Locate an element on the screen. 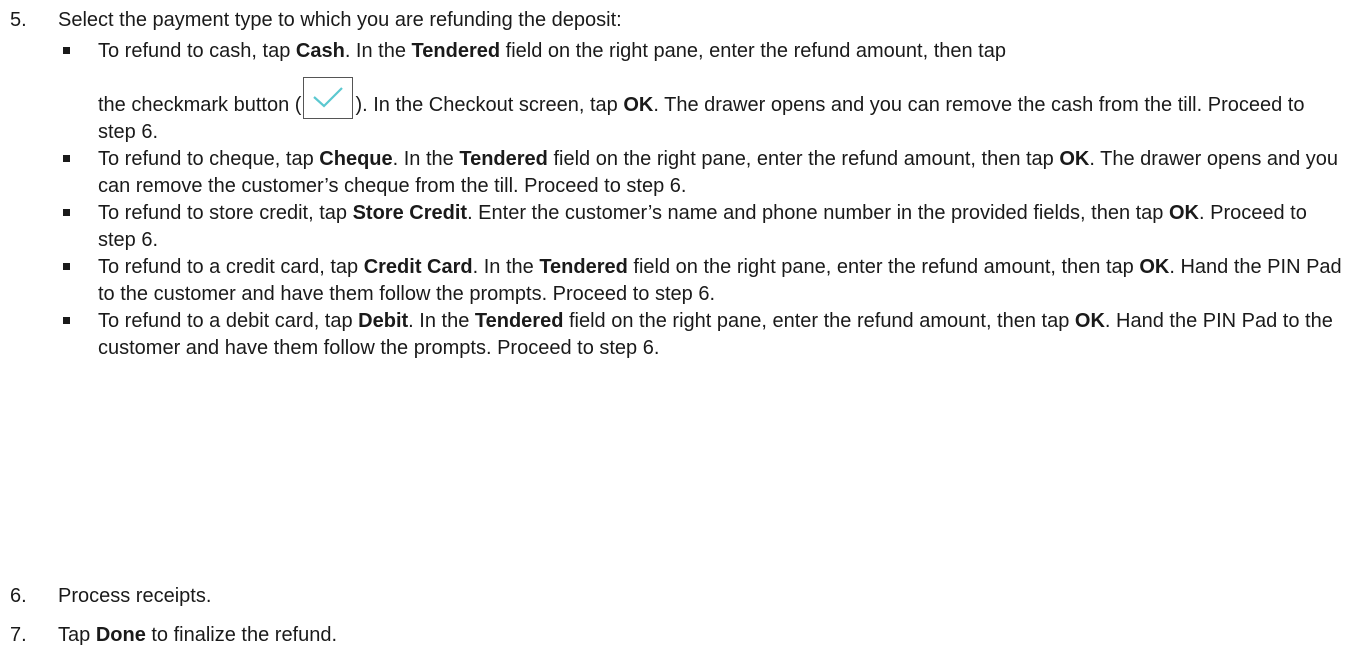 This screenshot has height=651, width=1353. checkmark-button-image is located at coordinates (328, 98).